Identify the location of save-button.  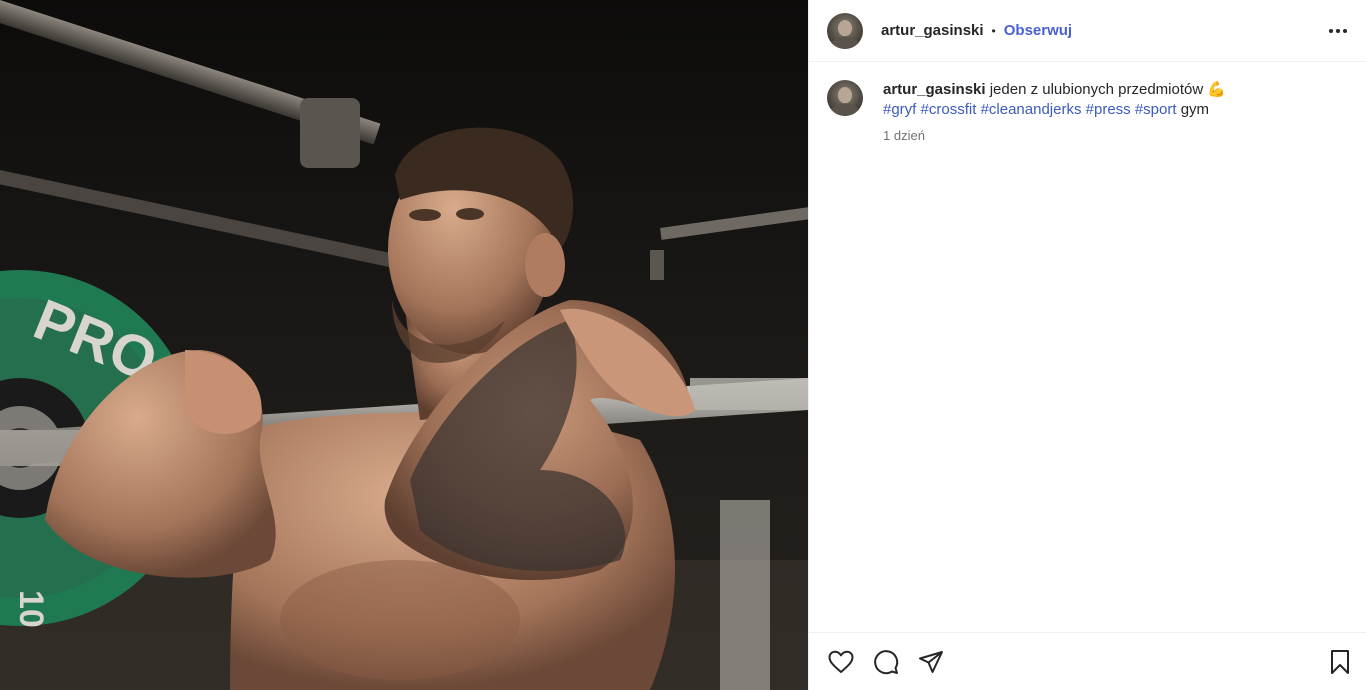
(1340, 662).